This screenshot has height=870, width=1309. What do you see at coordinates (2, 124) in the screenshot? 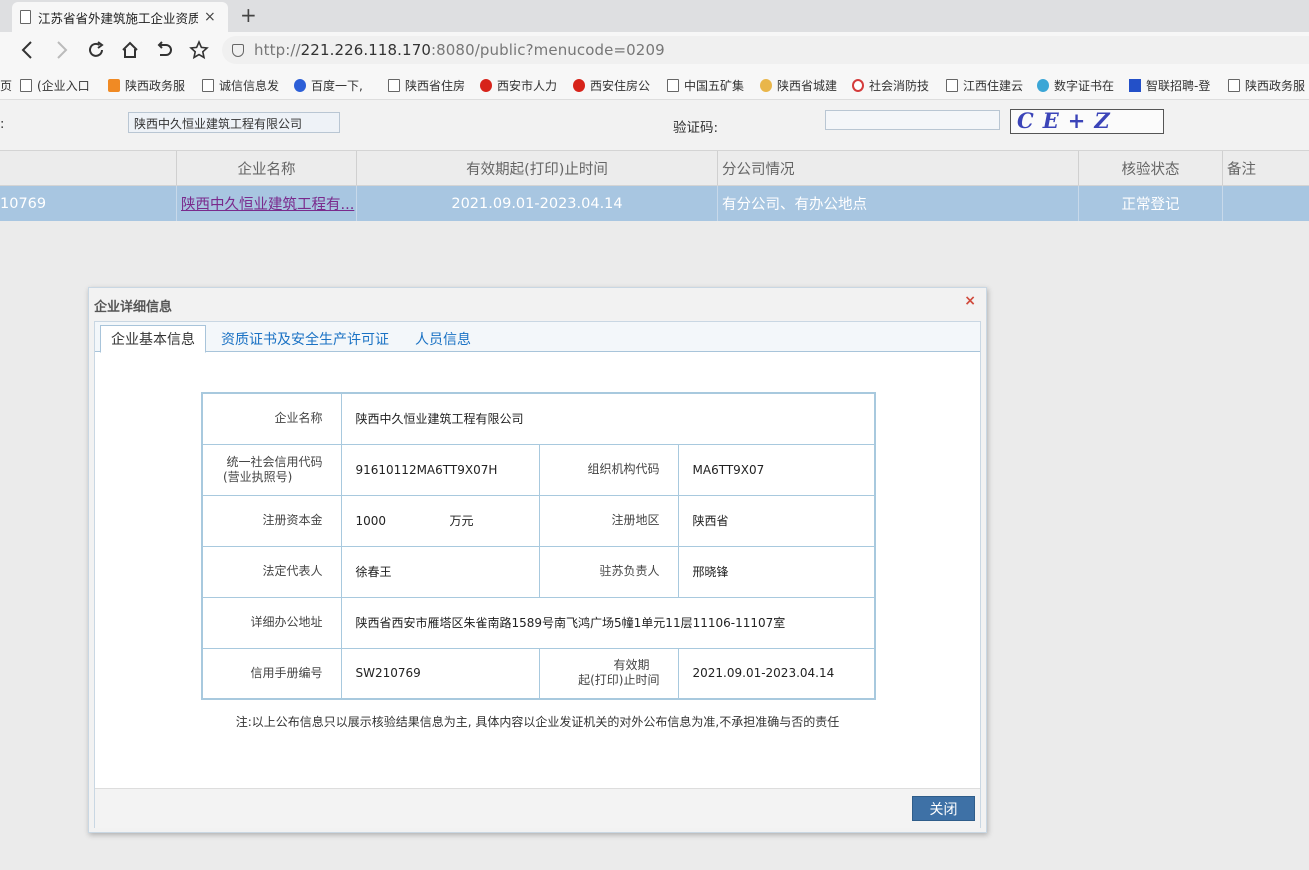
I see `company-label: :` at bounding box center [2, 124].